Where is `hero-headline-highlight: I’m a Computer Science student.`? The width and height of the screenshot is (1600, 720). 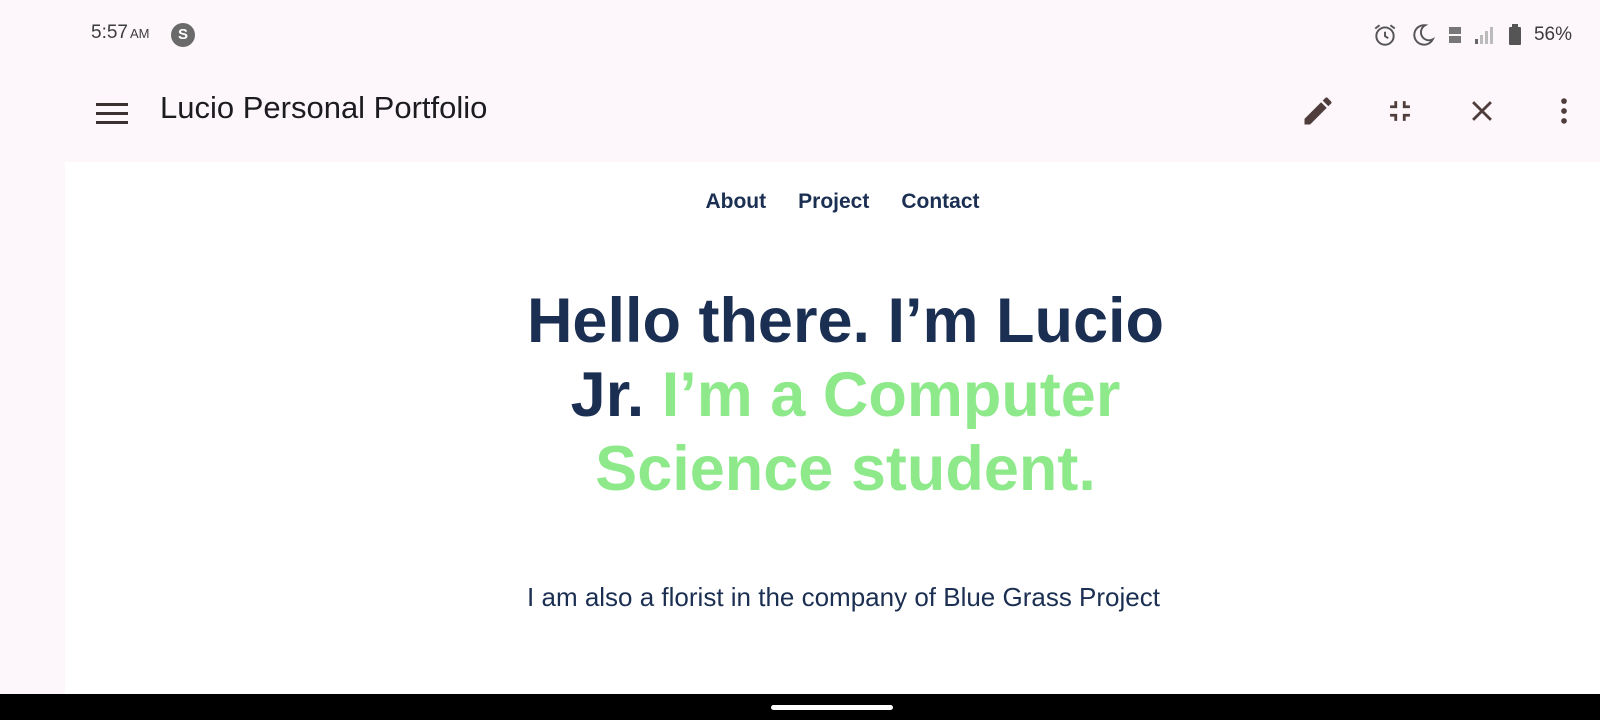
hero-headline-highlight: I’m a Computer Science student. is located at coordinates (858, 432).